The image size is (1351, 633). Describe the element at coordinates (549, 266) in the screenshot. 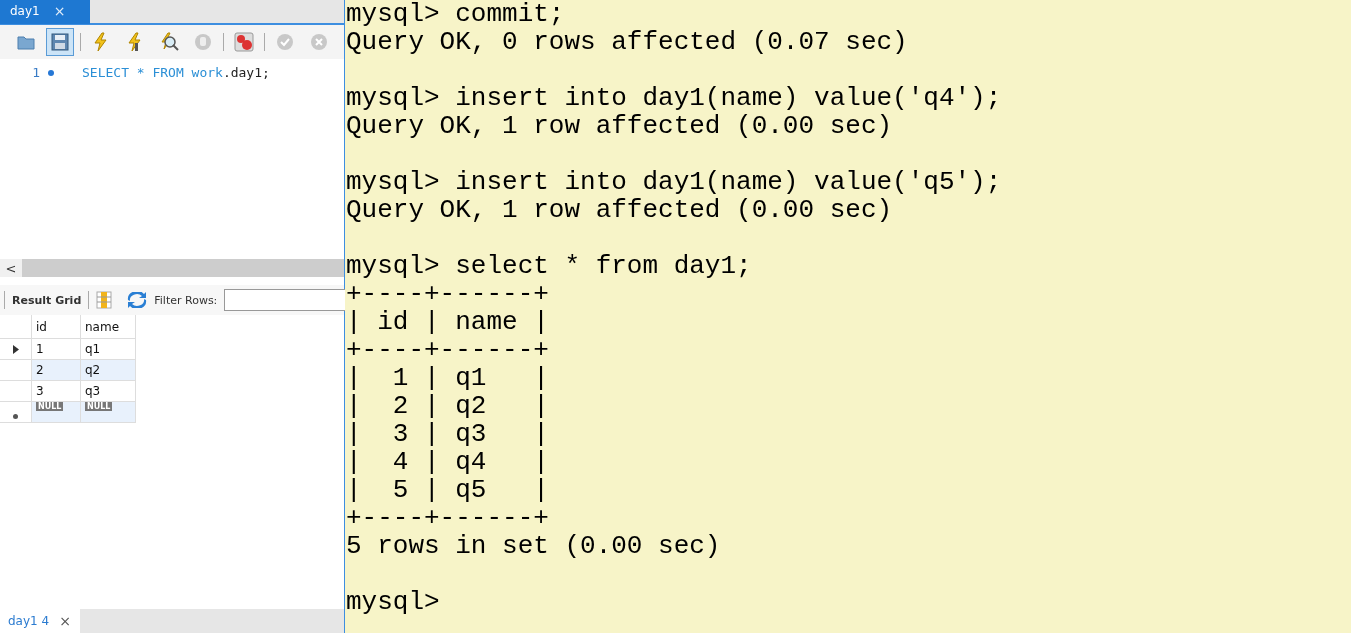

I see `terminal-line: mysql> select * from day1;` at that location.